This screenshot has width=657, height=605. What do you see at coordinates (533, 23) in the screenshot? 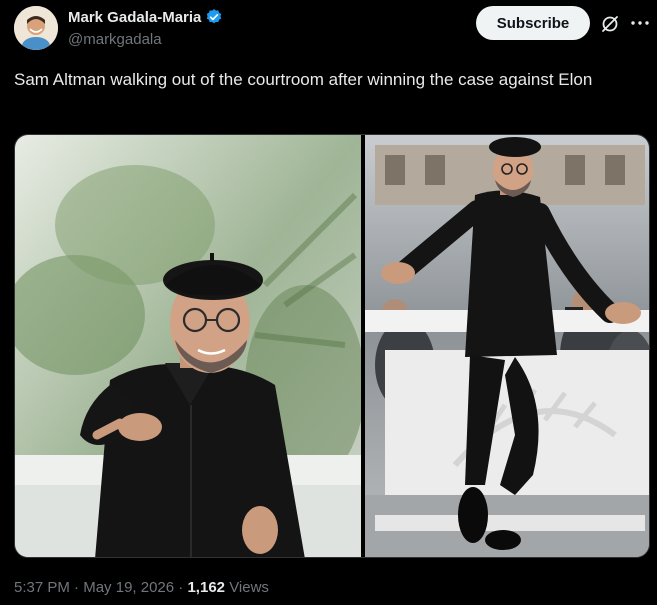
I see `subscribe-button: Subscribe` at bounding box center [533, 23].